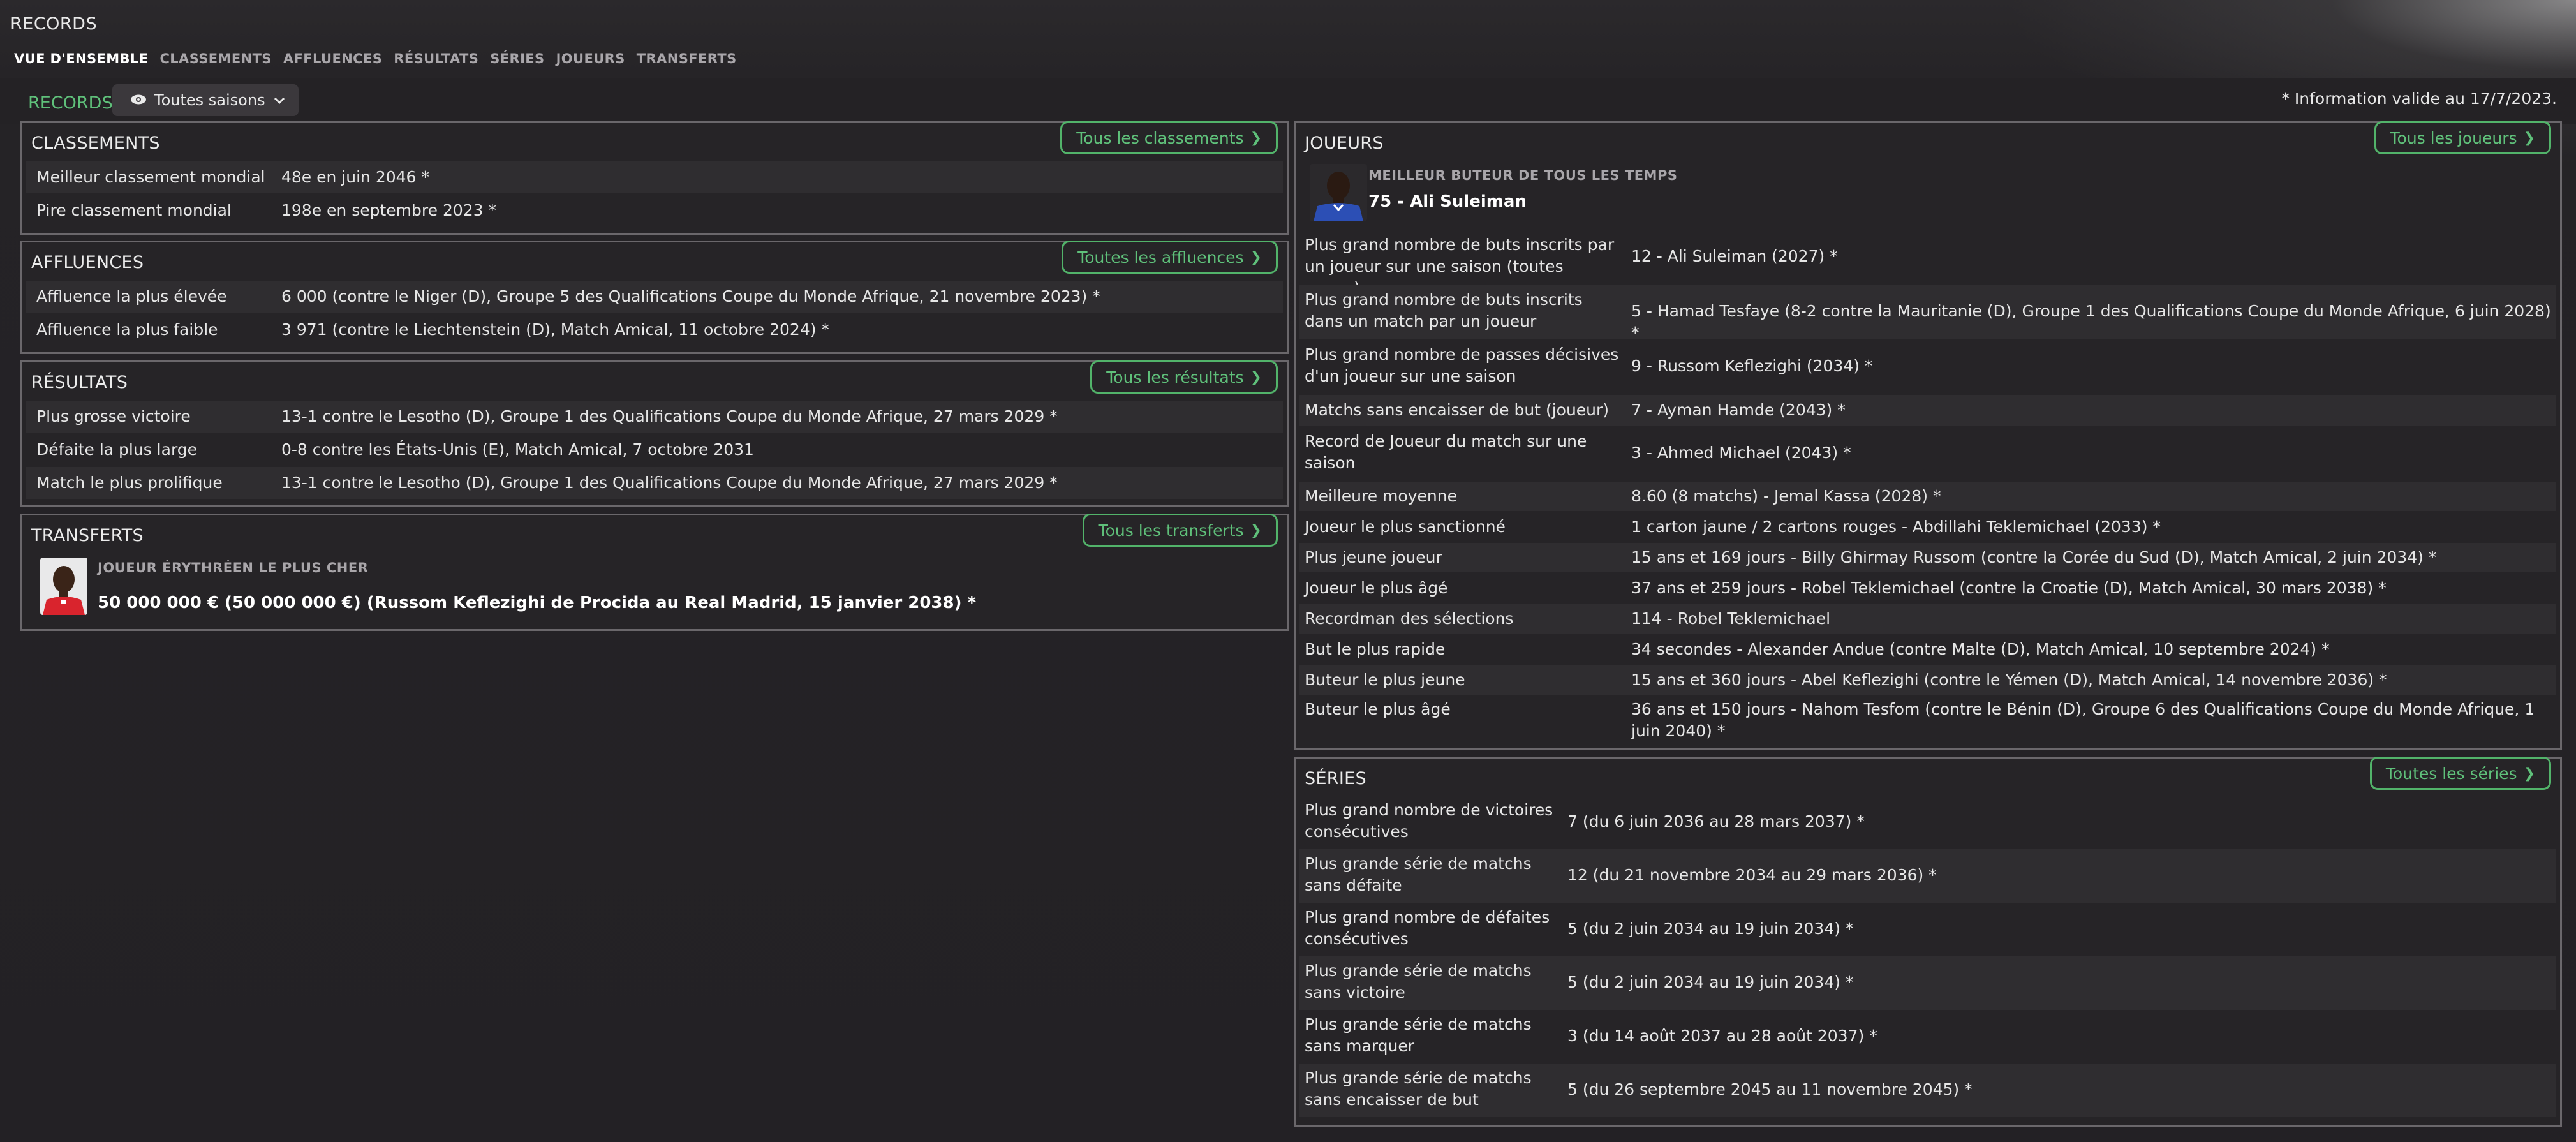  What do you see at coordinates (1378, 709) in the screenshot?
I see `row-label: Buteur le plus âgé` at bounding box center [1378, 709].